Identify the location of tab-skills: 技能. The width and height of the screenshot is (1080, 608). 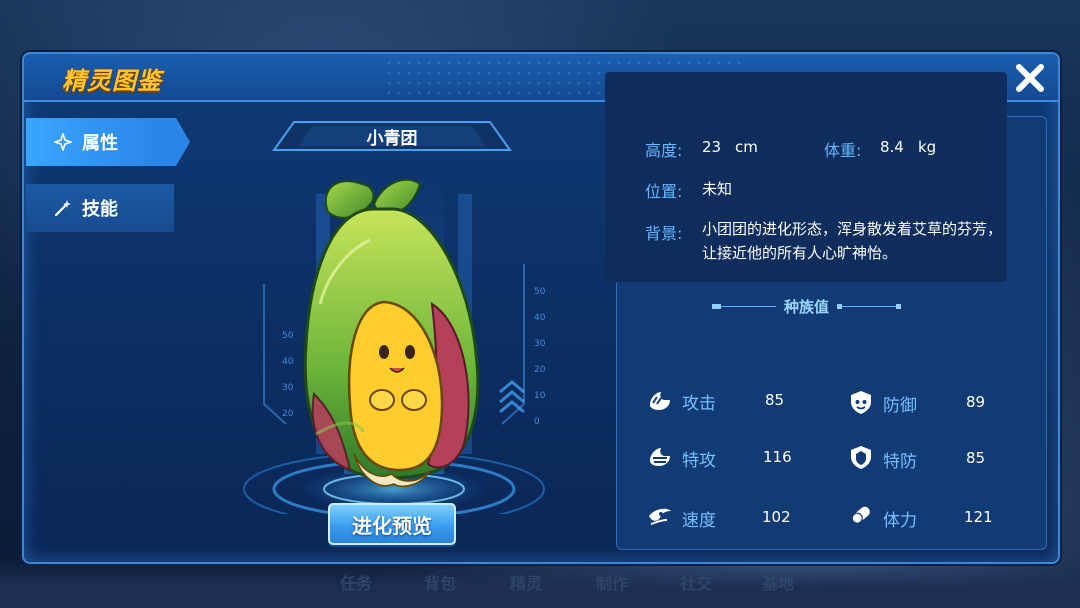
(100, 208).